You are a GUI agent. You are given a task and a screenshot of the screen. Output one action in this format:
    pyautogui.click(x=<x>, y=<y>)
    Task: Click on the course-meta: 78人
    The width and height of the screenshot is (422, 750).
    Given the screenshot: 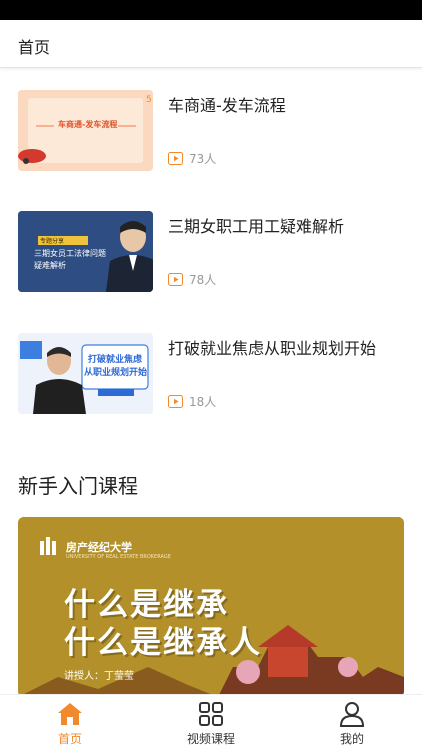 What is the action you would take?
    pyautogui.click(x=192, y=279)
    